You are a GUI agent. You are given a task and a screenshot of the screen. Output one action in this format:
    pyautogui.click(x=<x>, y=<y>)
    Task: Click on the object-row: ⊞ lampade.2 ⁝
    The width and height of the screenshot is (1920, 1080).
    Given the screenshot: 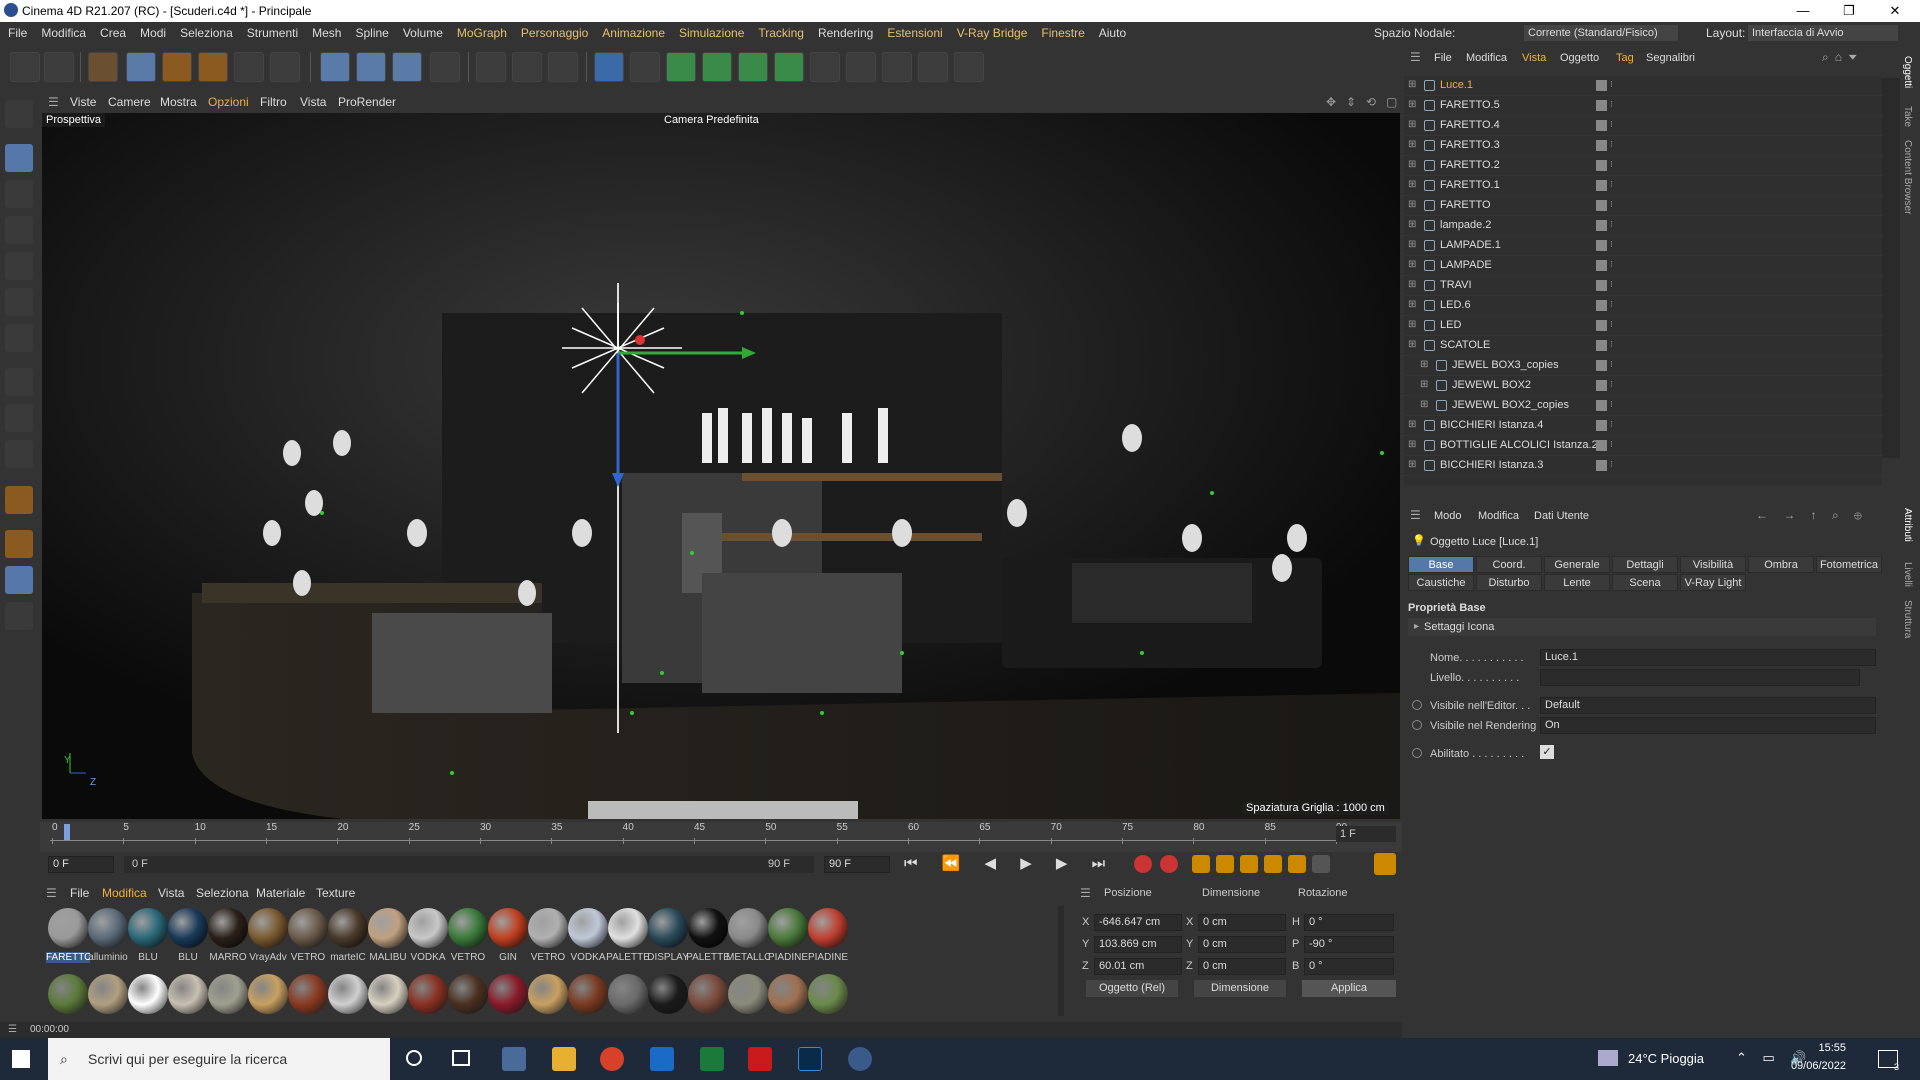 What is the action you would take?
    pyautogui.click(x=1643, y=226)
    